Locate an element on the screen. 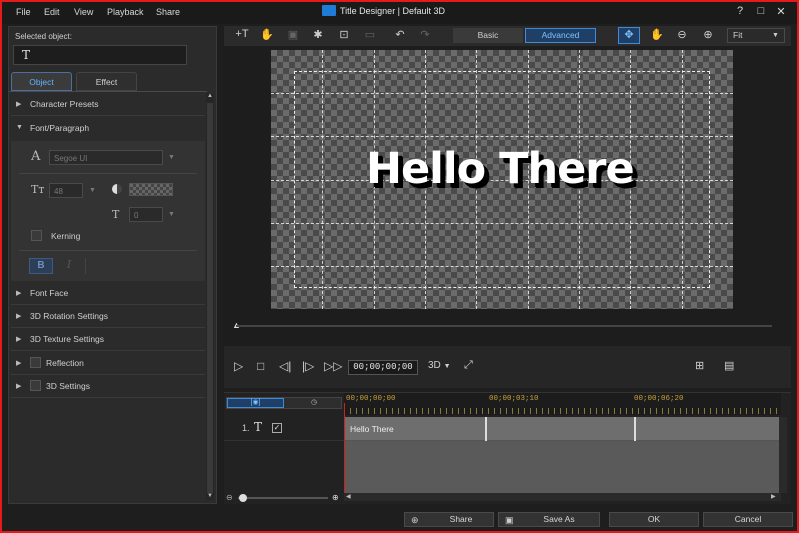 This screenshot has height=533, width=799. tab-object: Object is located at coordinates (41, 81).